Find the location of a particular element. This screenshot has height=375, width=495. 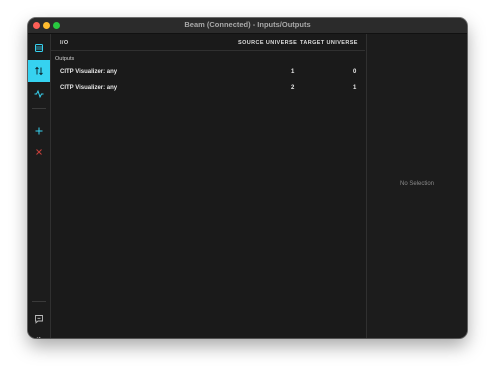

add-button is located at coordinates (39, 131).